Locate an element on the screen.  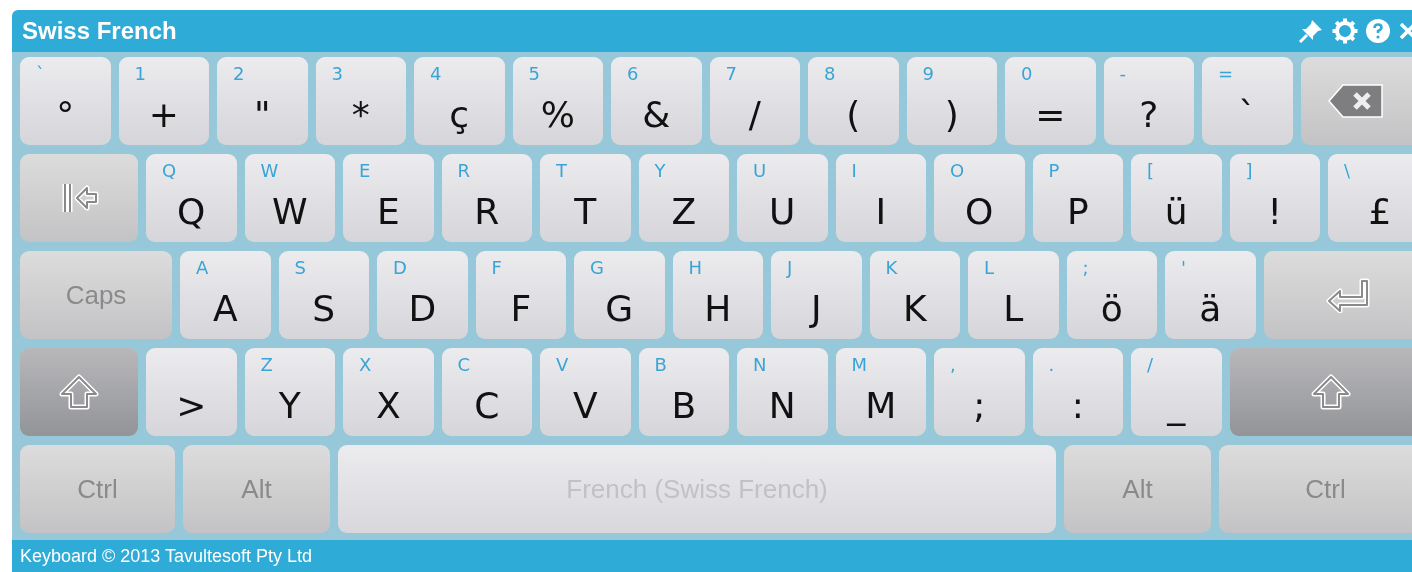
key-hint: J is located at coordinates (790, 268).